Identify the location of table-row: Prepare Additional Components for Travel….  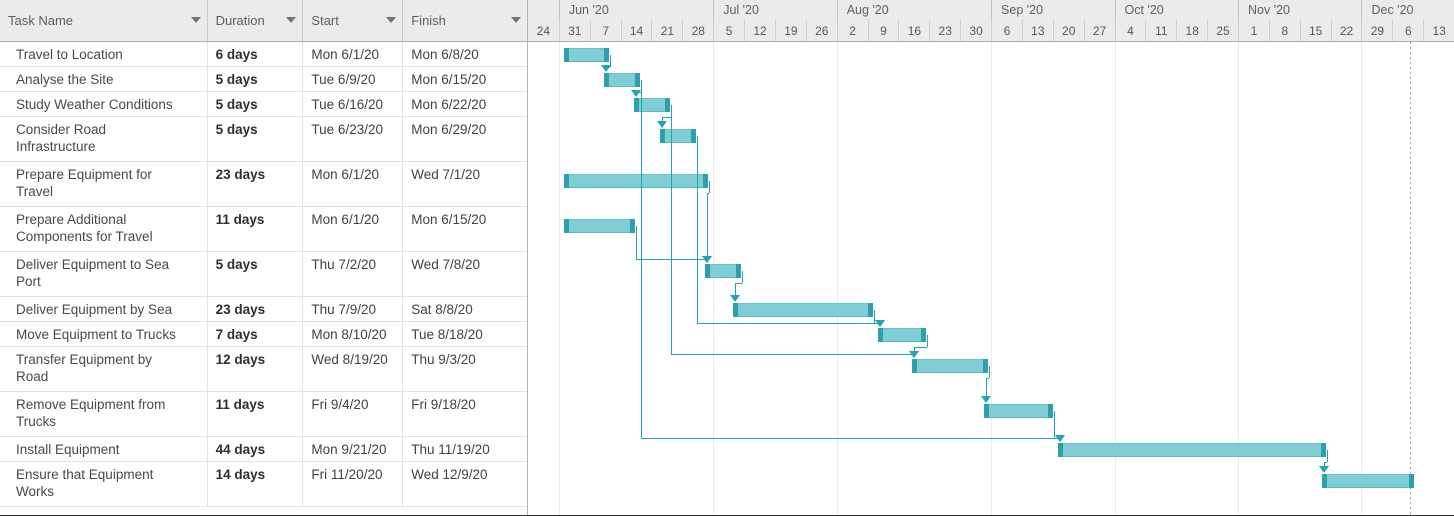
(263, 229).